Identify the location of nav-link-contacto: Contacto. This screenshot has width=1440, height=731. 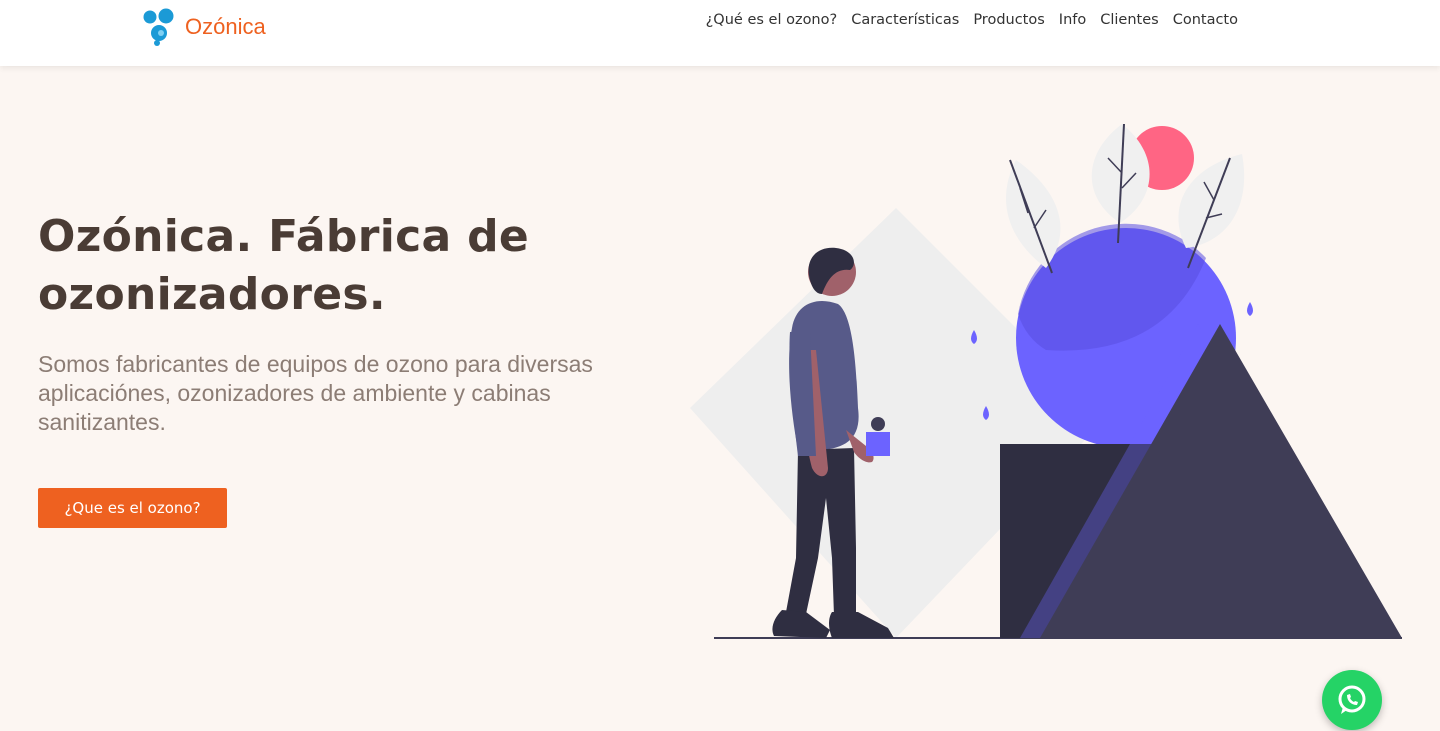
(1205, 20).